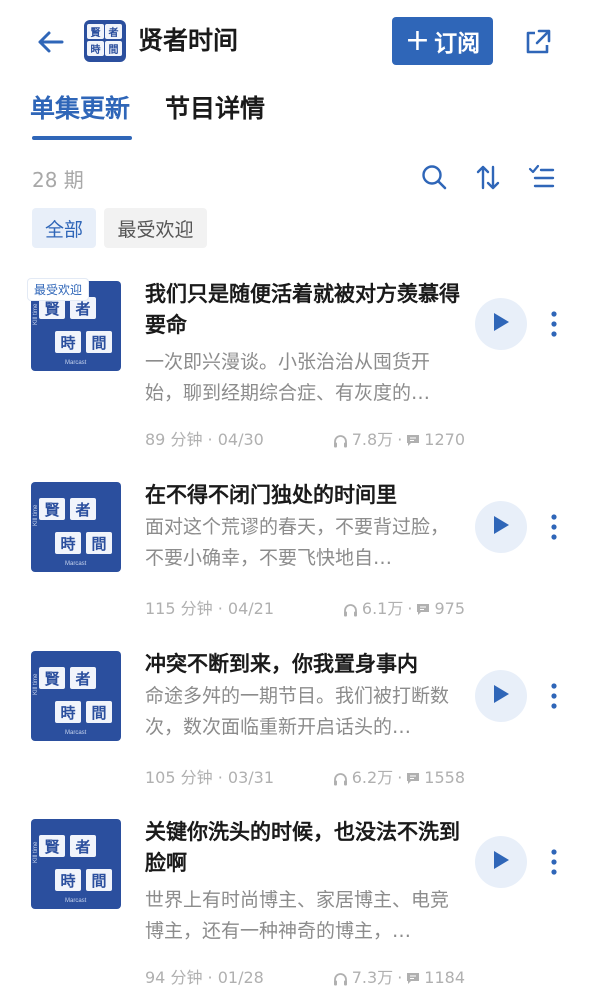  What do you see at coordinates (209, 777) in the screenshot?
I see `episode-duration-date: 105 分钟 · 03/31` at bounding box center [209, 777].